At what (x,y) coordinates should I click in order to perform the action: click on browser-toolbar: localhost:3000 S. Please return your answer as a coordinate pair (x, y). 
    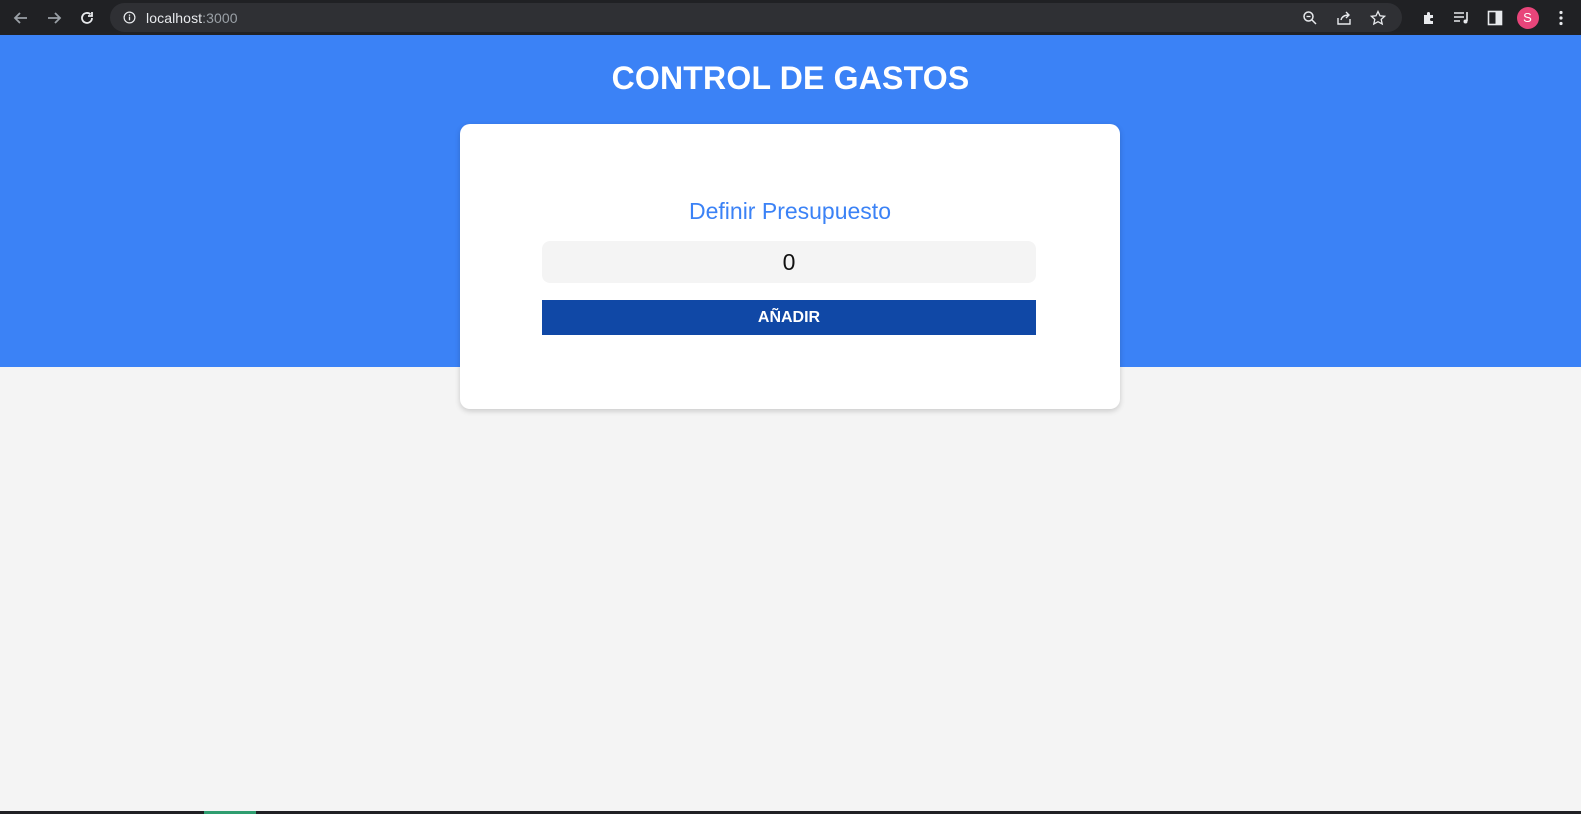
    Looking at the image, I should click on (790, 17).